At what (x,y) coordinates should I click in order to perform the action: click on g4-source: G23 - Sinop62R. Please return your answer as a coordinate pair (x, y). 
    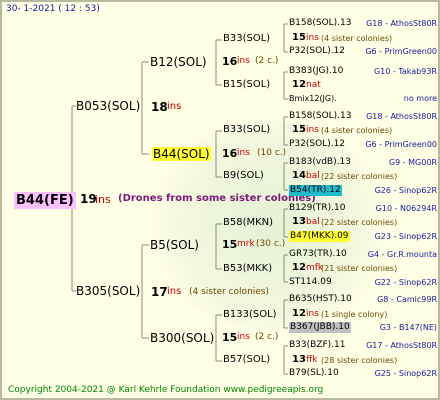
    Looking at the image, I should click on (405, 236).